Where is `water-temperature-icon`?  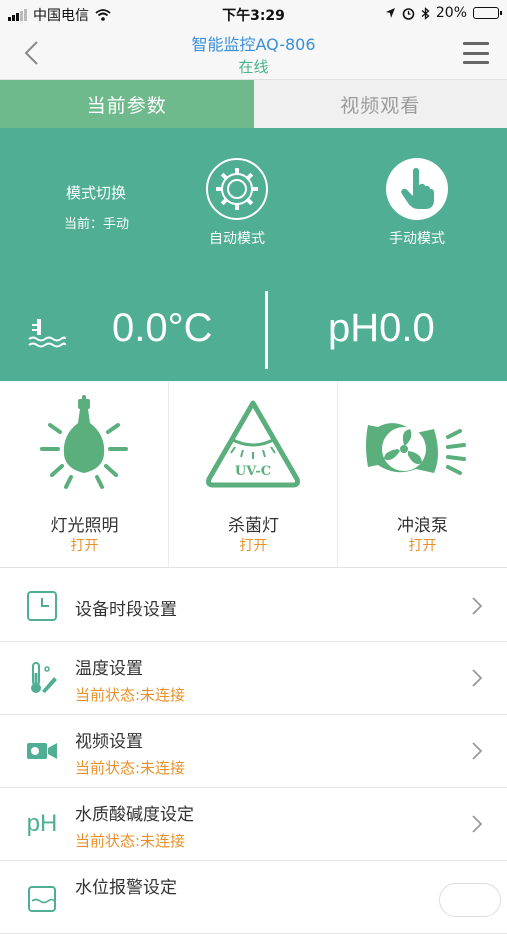
water-temperature-icon is located at coordinates (47, 333).